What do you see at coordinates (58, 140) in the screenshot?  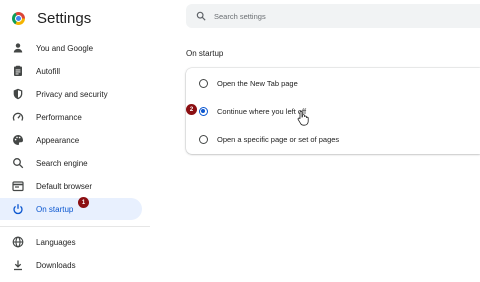 I see `sidebar-item-label: Appearance` at bounding box center [58, 140].